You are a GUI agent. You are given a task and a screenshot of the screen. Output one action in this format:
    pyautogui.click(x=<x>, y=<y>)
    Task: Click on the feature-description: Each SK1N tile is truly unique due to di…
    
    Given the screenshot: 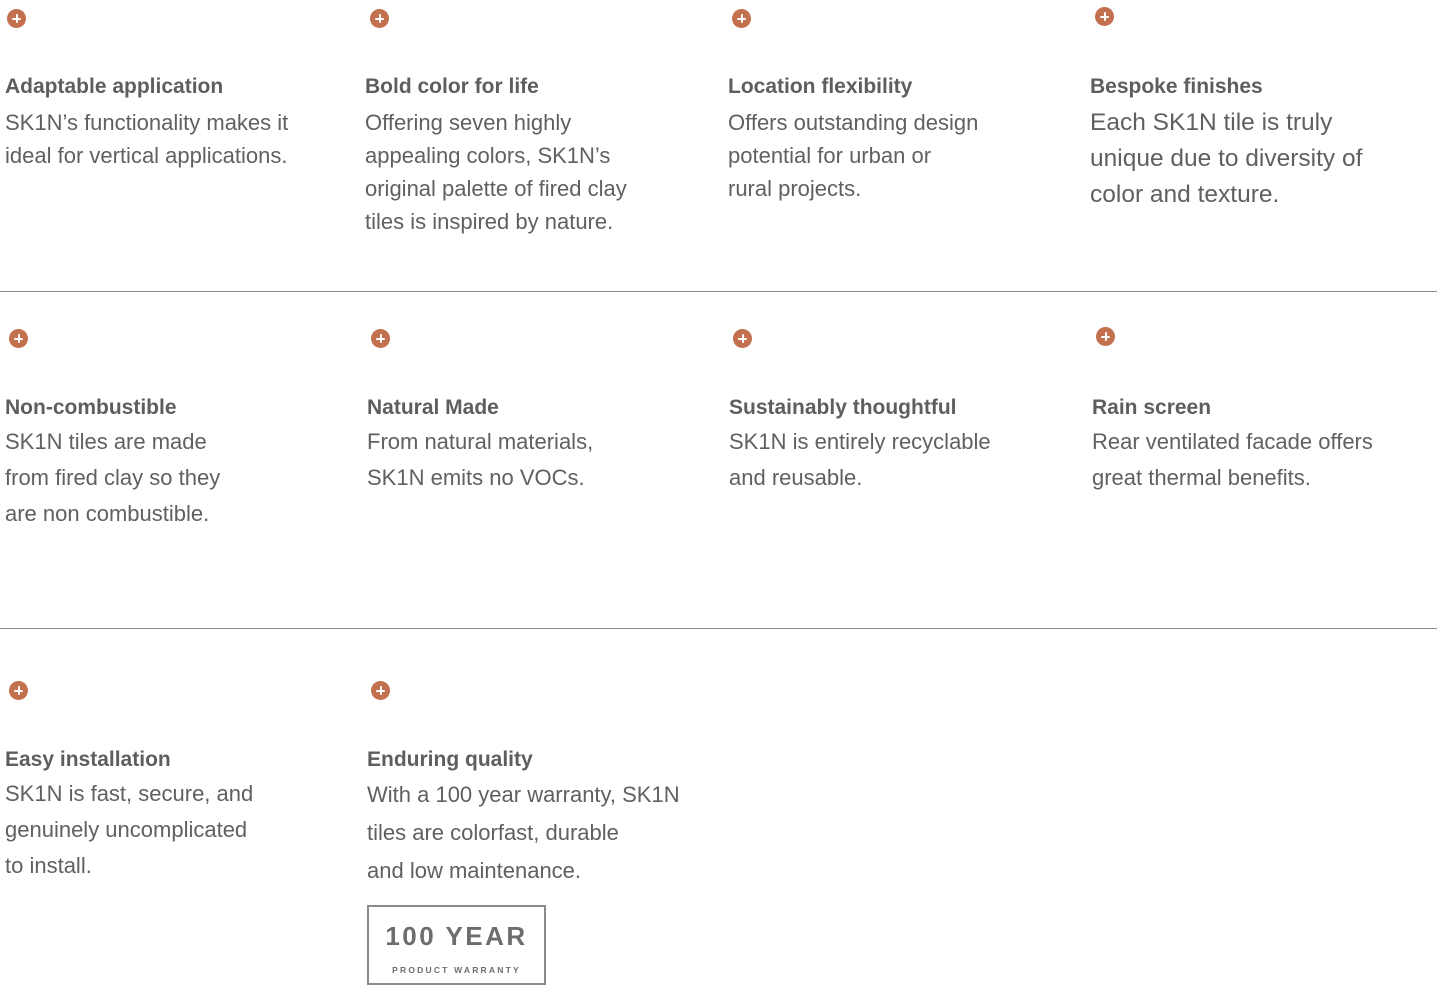 What is the action you would take?
    pyautogui.click(x=1226, y=158)
    